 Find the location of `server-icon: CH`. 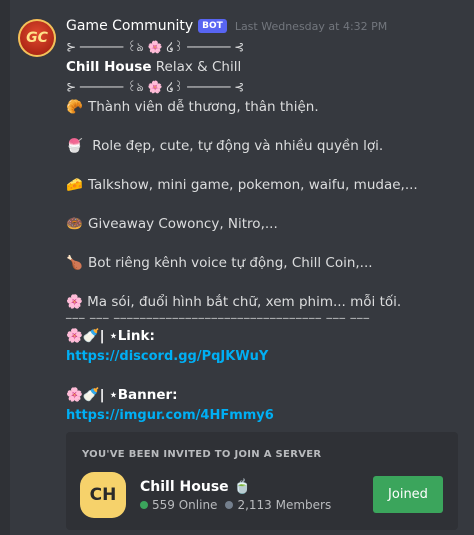

server-icon: CH is located at coordinates (103, 495).